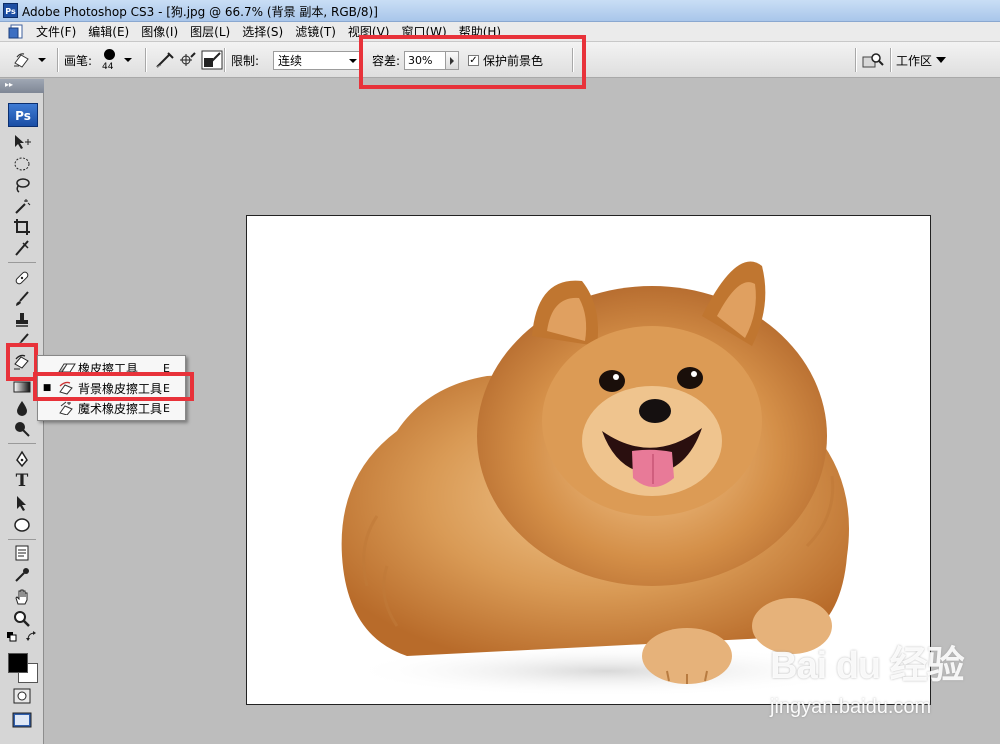 The image size is (1000, 744). Describe the element at coordinates (22, 503) in the screenshot. I see `path-selection-tool` at that location.